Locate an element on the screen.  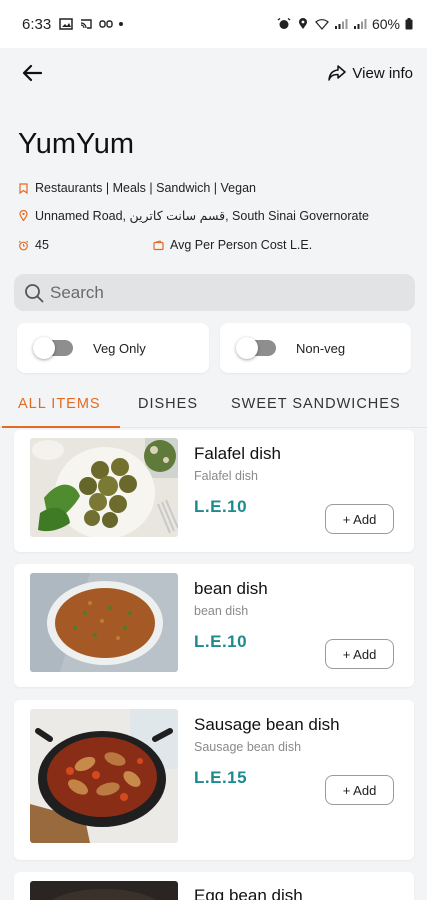
status-time: 6:33 is located at coordinates (37, 24).